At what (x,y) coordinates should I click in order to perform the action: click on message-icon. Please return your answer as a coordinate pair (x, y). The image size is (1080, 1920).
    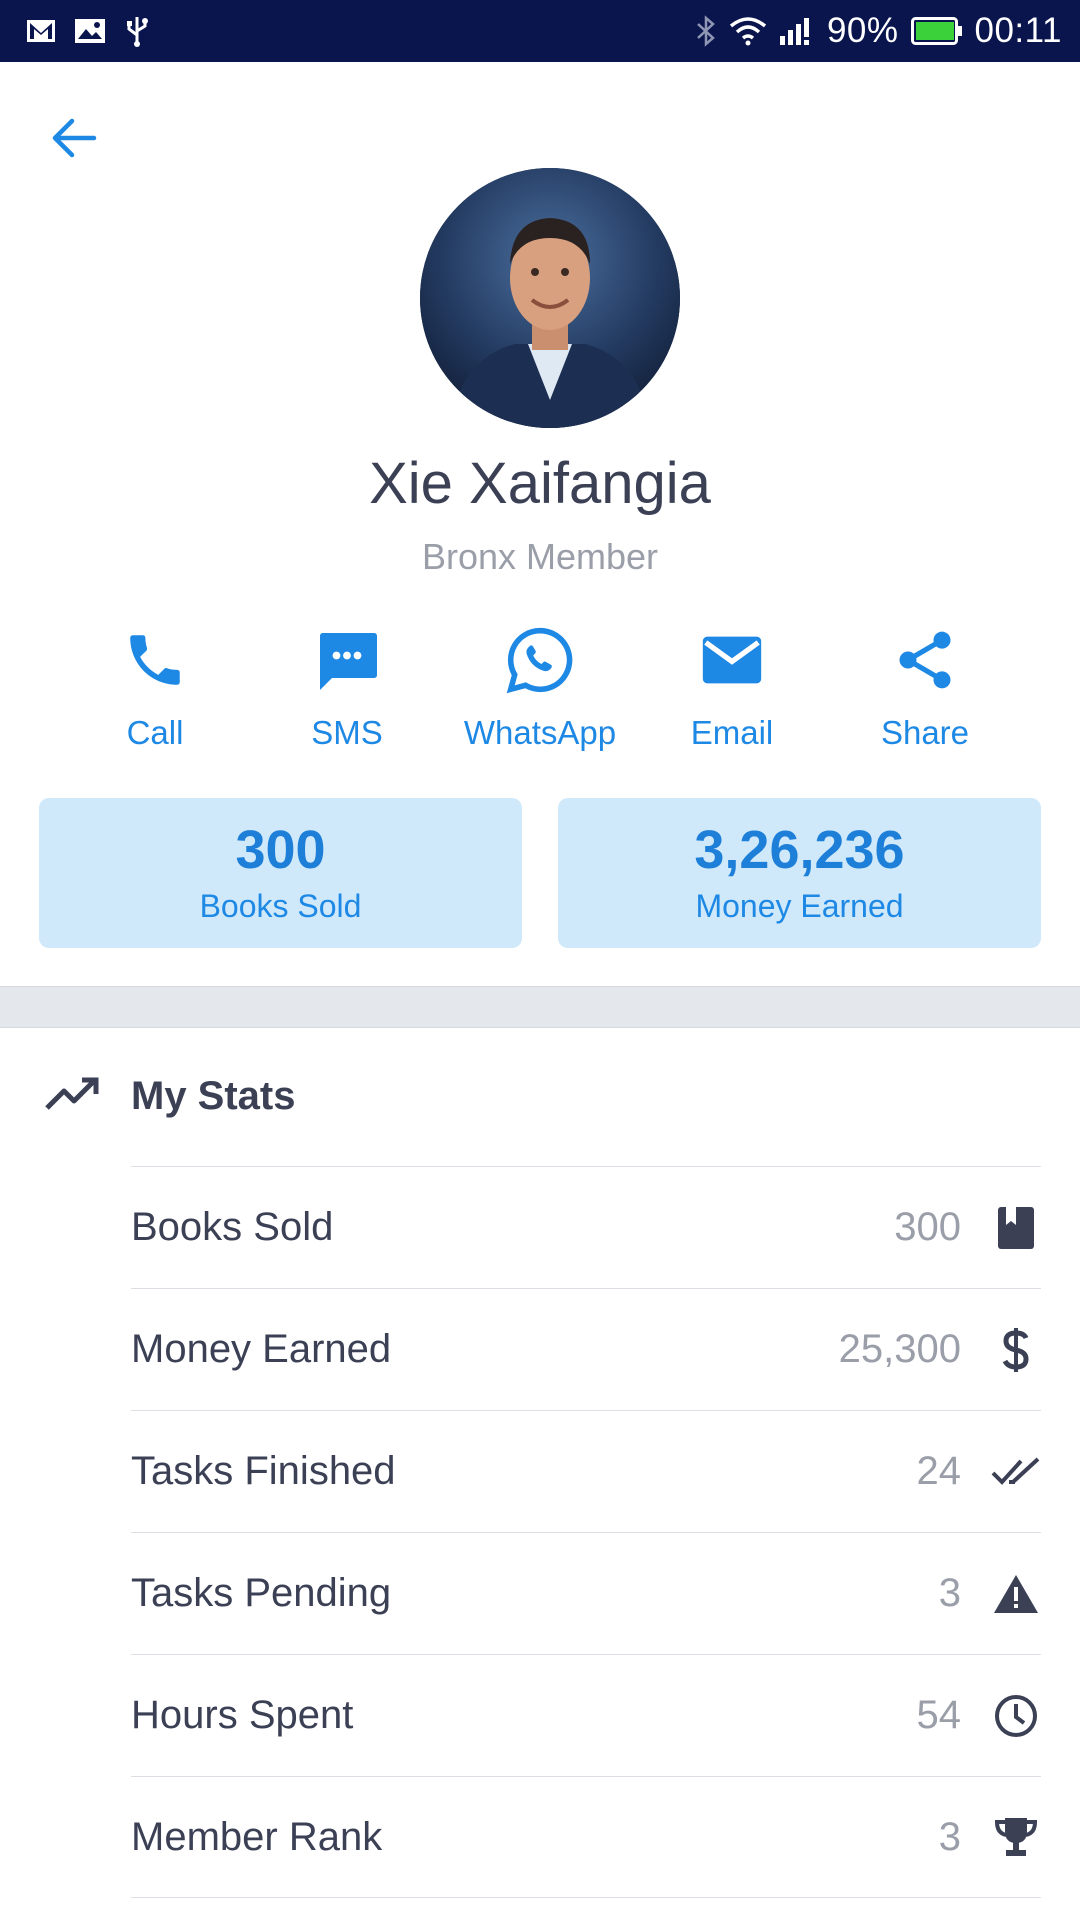
    Looking at the image, I should click on (347, 660).